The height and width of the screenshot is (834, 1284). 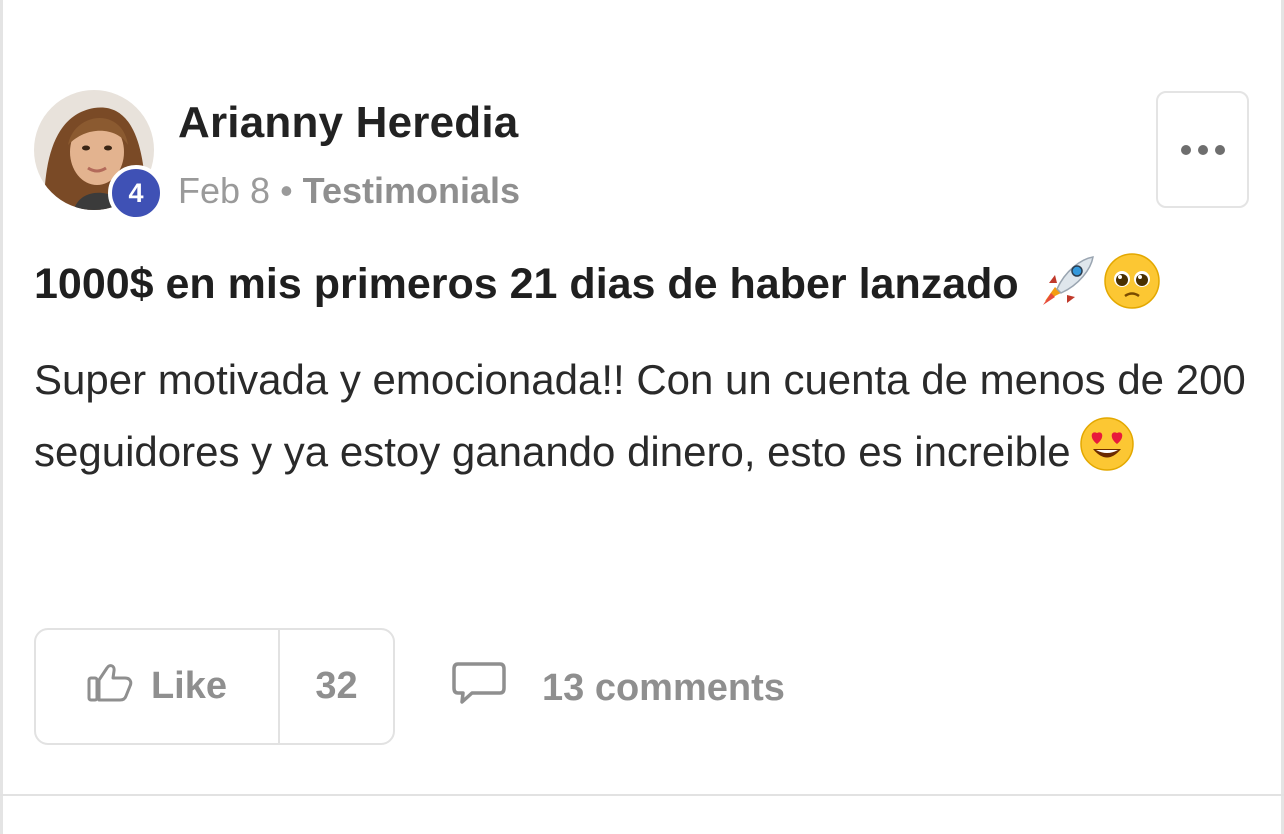 What do you see at coordinates (479, 688) in the screenshot?
I see `comment-bubble-icon` at bounding box center [479, 688].